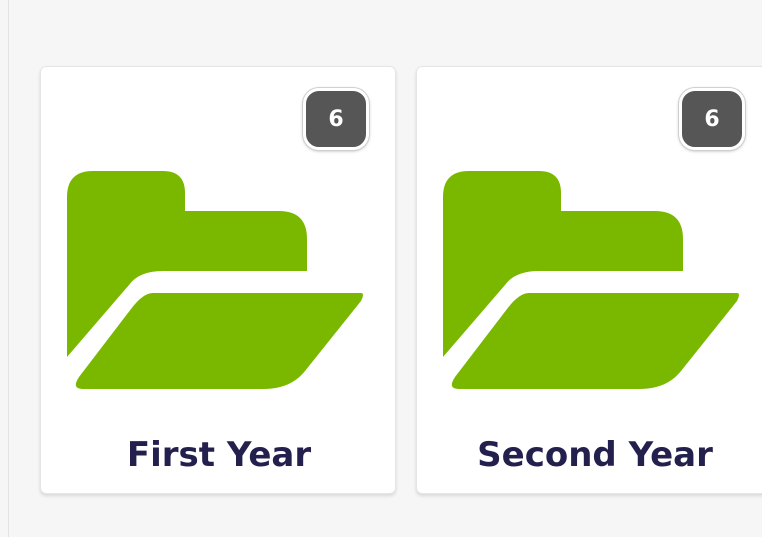 This screenshot has height=537, width=762. Describe the element at coordinates (595, 455) in the screenshot. I see `folder-label: Second Year` at that location.